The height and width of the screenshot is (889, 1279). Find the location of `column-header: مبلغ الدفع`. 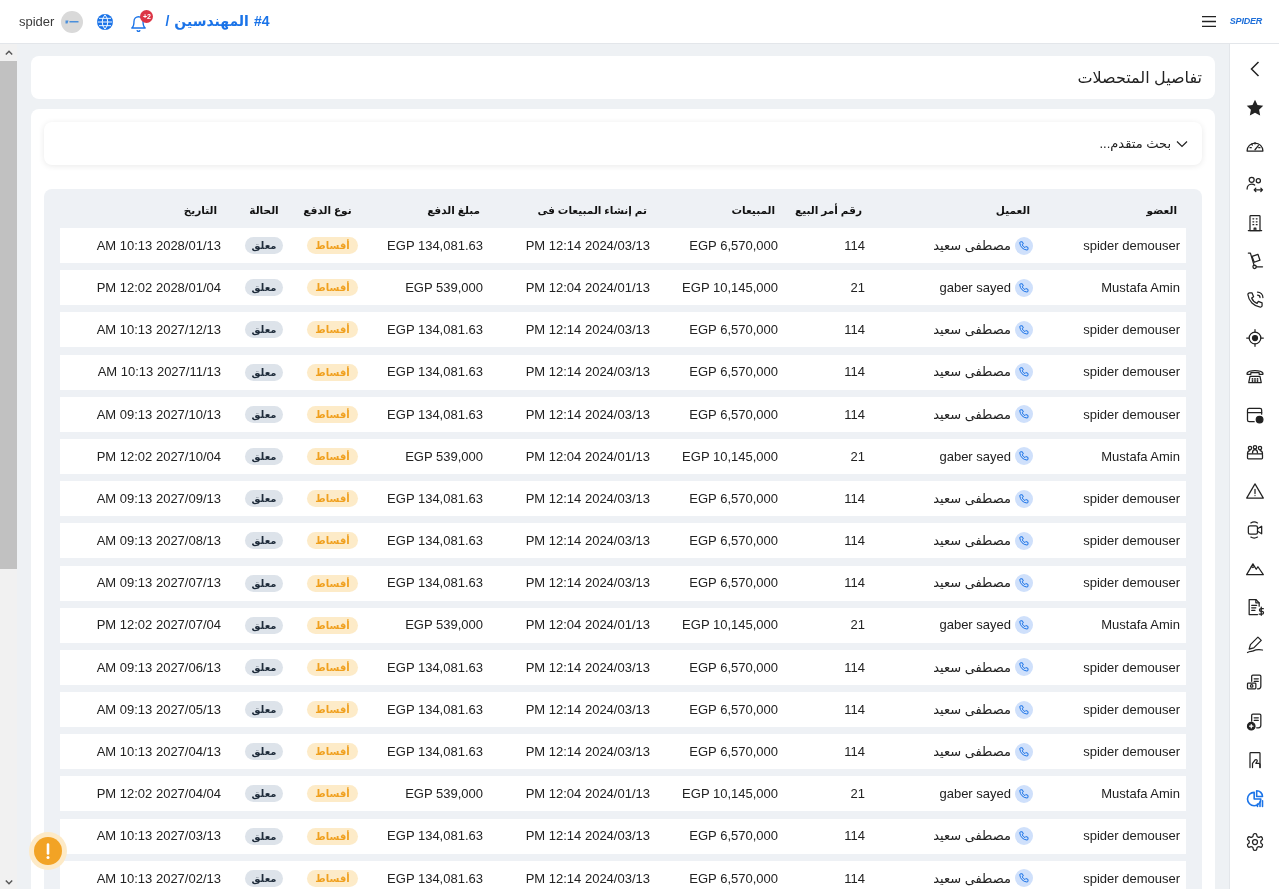

column-header: مبلغ الدفع is located at coordinates (453, 210).